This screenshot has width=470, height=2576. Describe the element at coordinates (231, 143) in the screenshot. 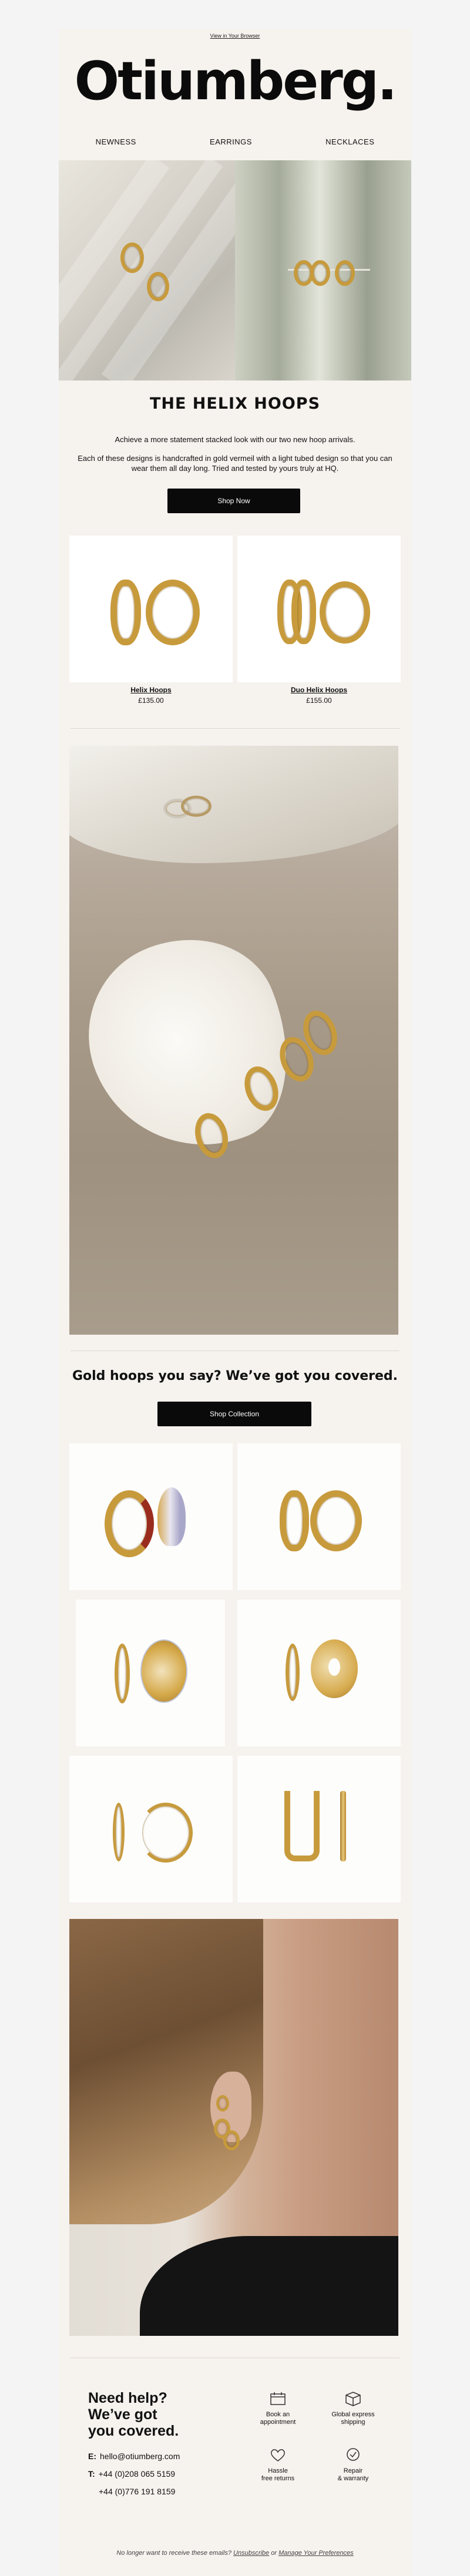

I see `nav-item-earrings: EARRINGS` at that location.